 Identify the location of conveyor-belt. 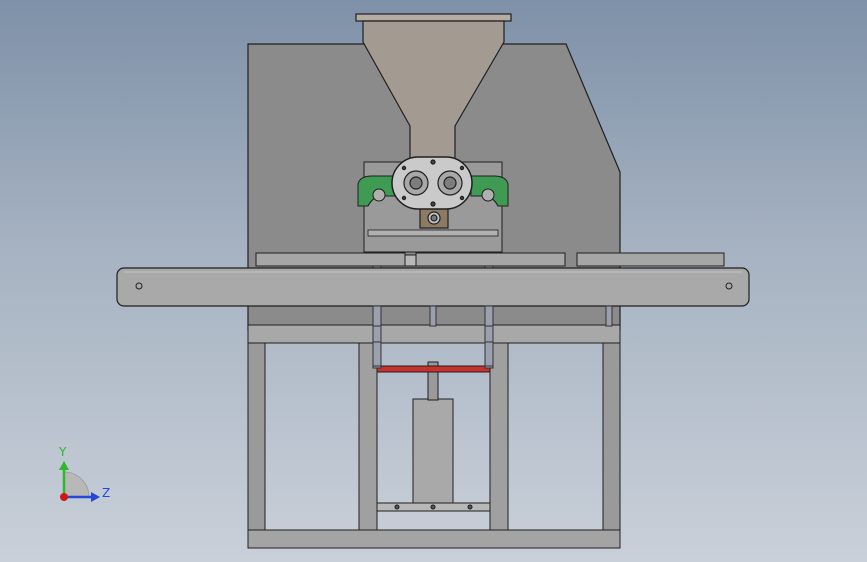
(433, 287).